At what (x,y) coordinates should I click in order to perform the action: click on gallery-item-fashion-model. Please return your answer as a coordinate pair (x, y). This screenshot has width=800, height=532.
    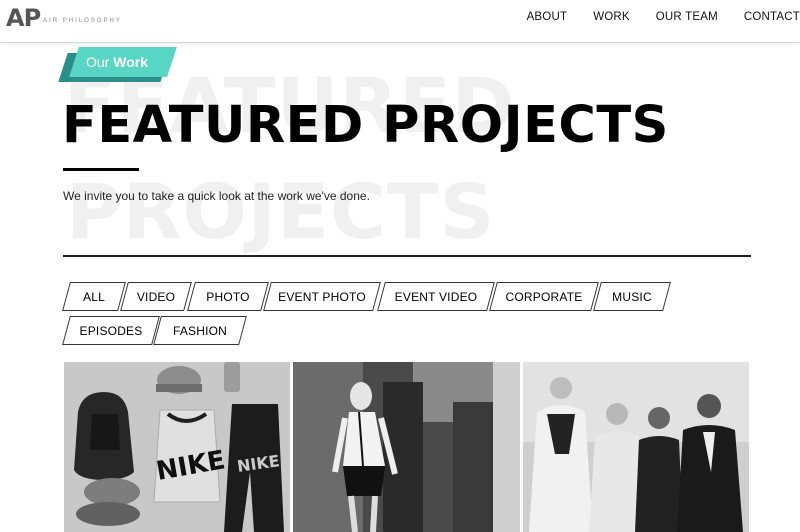
    Looking at the image, I should click on (406, 447).